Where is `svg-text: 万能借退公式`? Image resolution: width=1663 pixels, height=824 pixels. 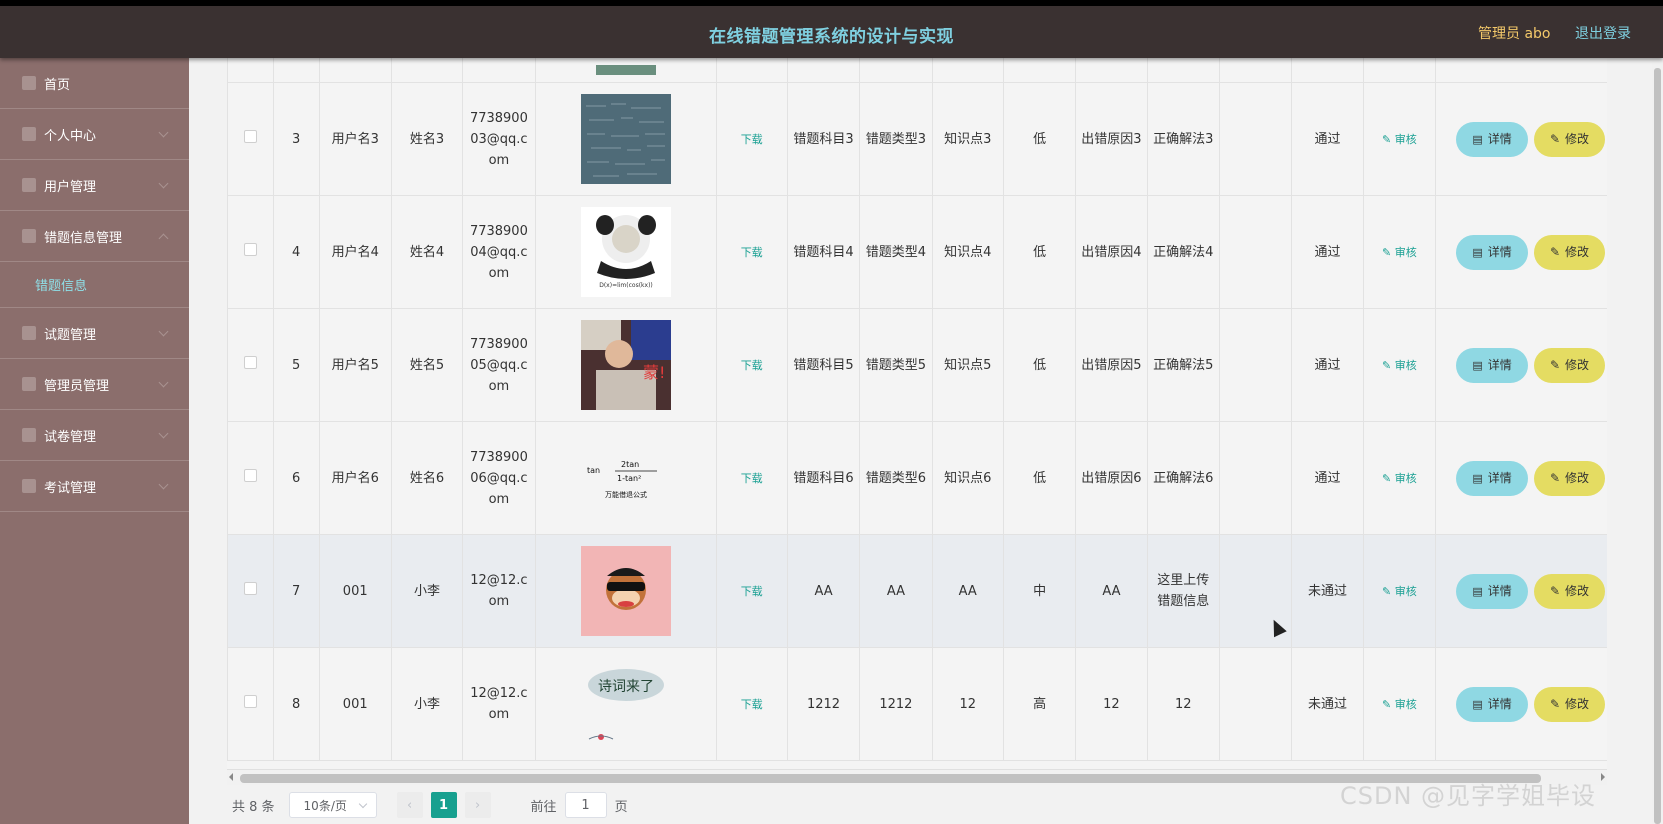
svg-text: 万能借退公式 is located at coordinates (626, 494).